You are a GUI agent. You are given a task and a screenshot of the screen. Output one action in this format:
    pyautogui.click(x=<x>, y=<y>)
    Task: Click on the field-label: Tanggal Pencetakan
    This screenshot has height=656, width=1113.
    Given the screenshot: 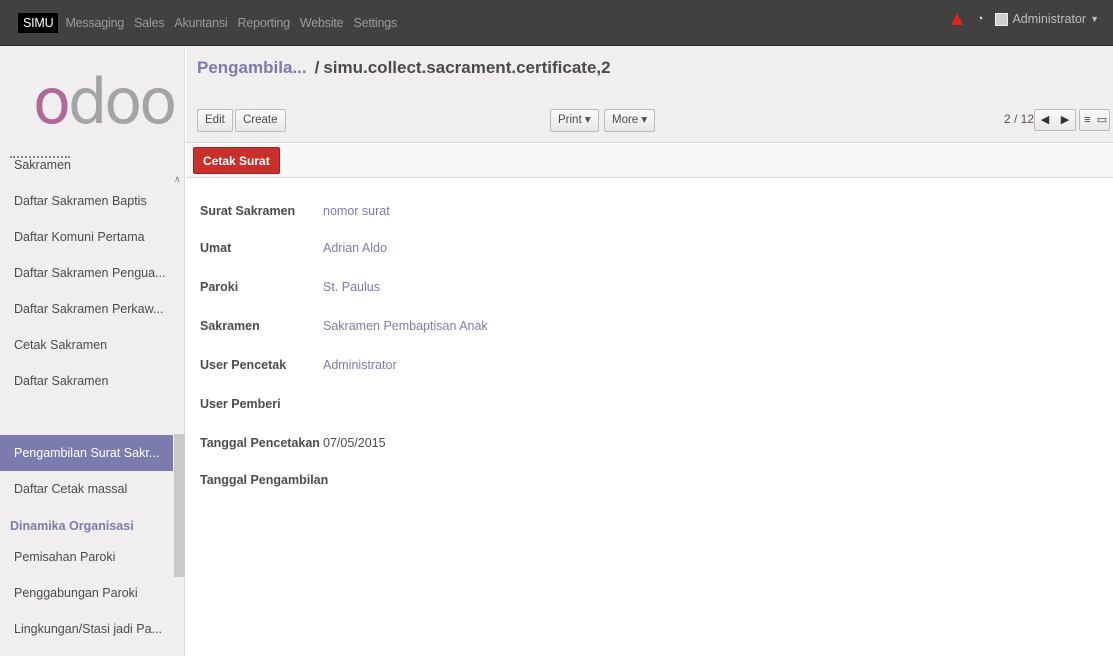 What is the action you would take?
    pyautogui.click(x=260, y=443)
    